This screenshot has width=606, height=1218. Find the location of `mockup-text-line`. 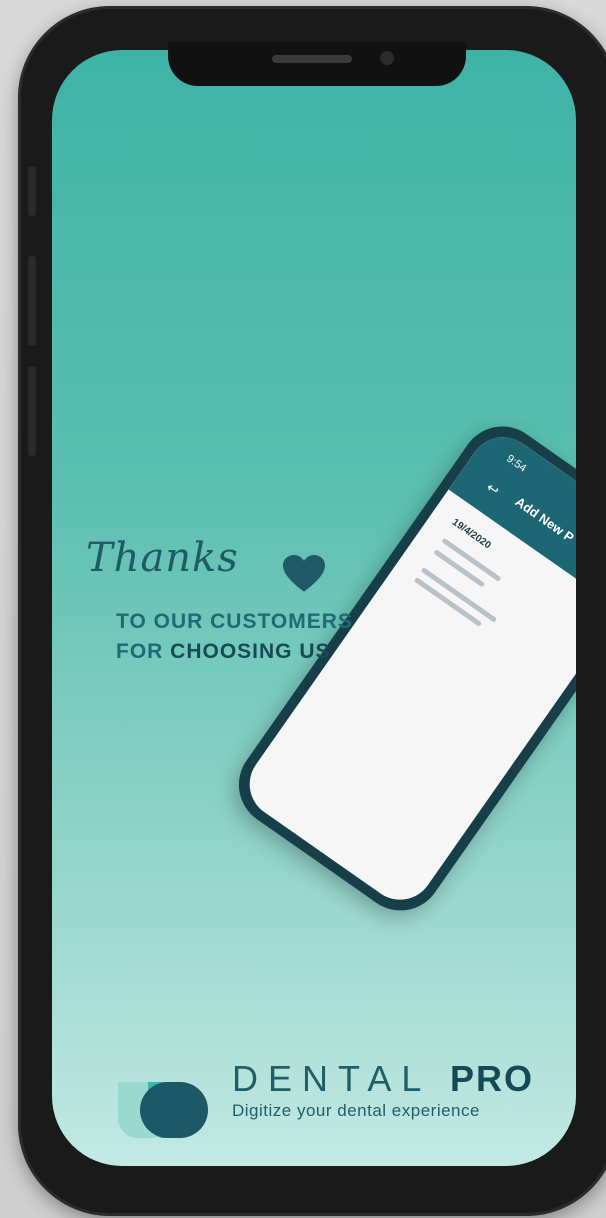

mockup-text-line is located at coordinates (459, 595).